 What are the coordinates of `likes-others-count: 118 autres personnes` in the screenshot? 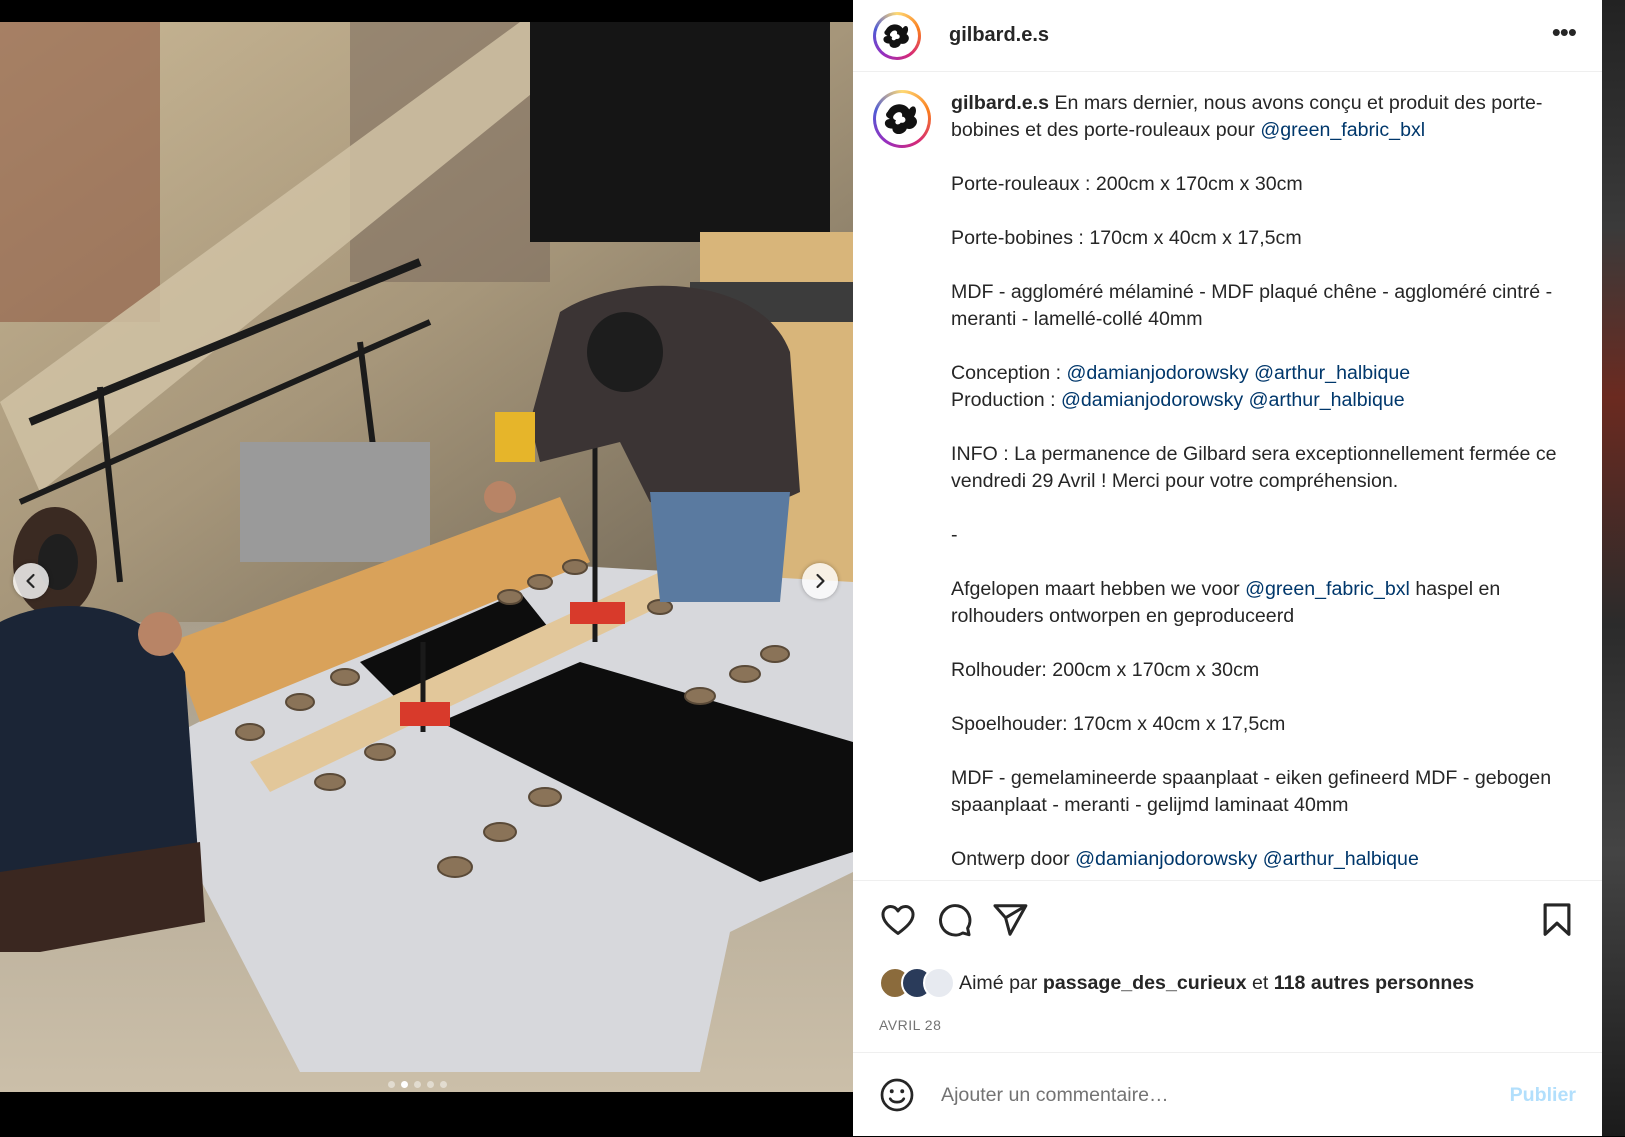 It's located at (1374, 983).